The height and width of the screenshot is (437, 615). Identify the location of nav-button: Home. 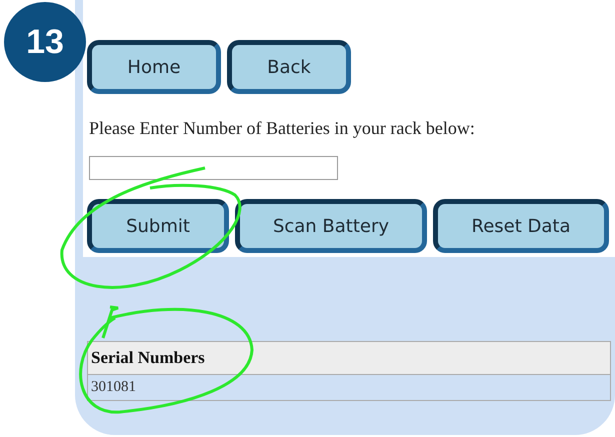
(154, 67).